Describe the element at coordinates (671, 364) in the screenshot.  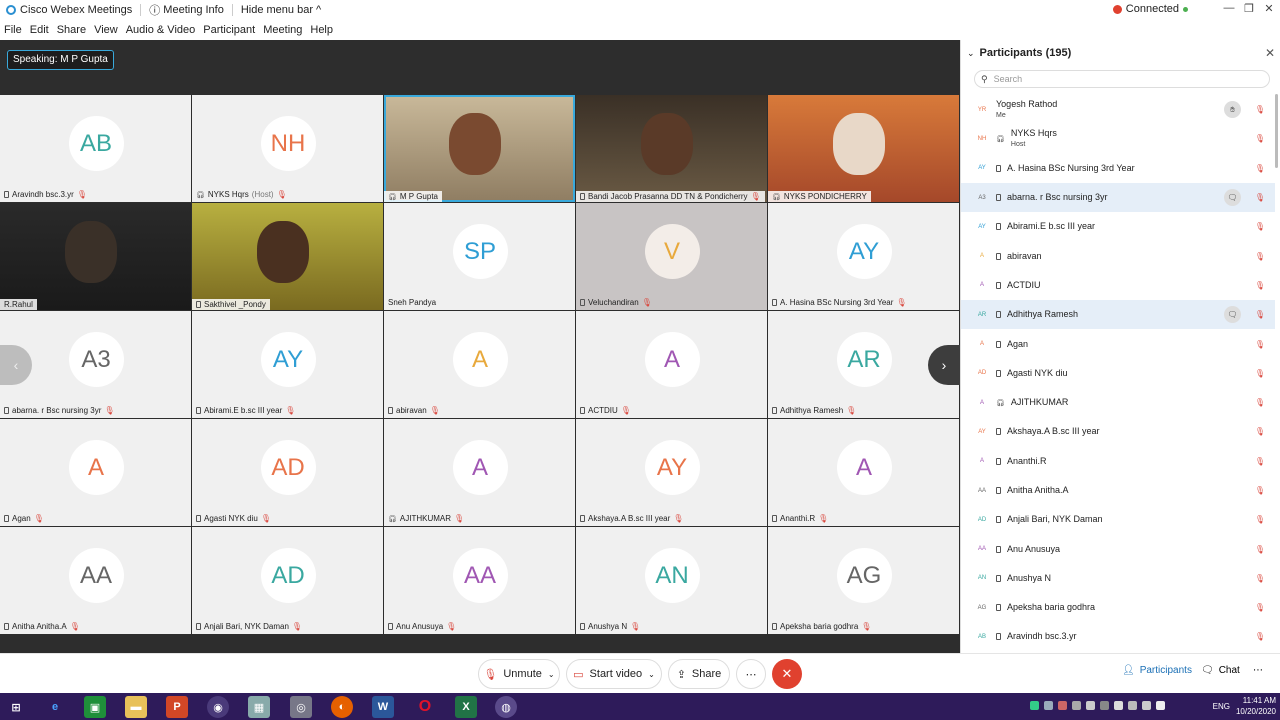
I see `participant-tile: A ACTDIU 🎙︎` at that location.